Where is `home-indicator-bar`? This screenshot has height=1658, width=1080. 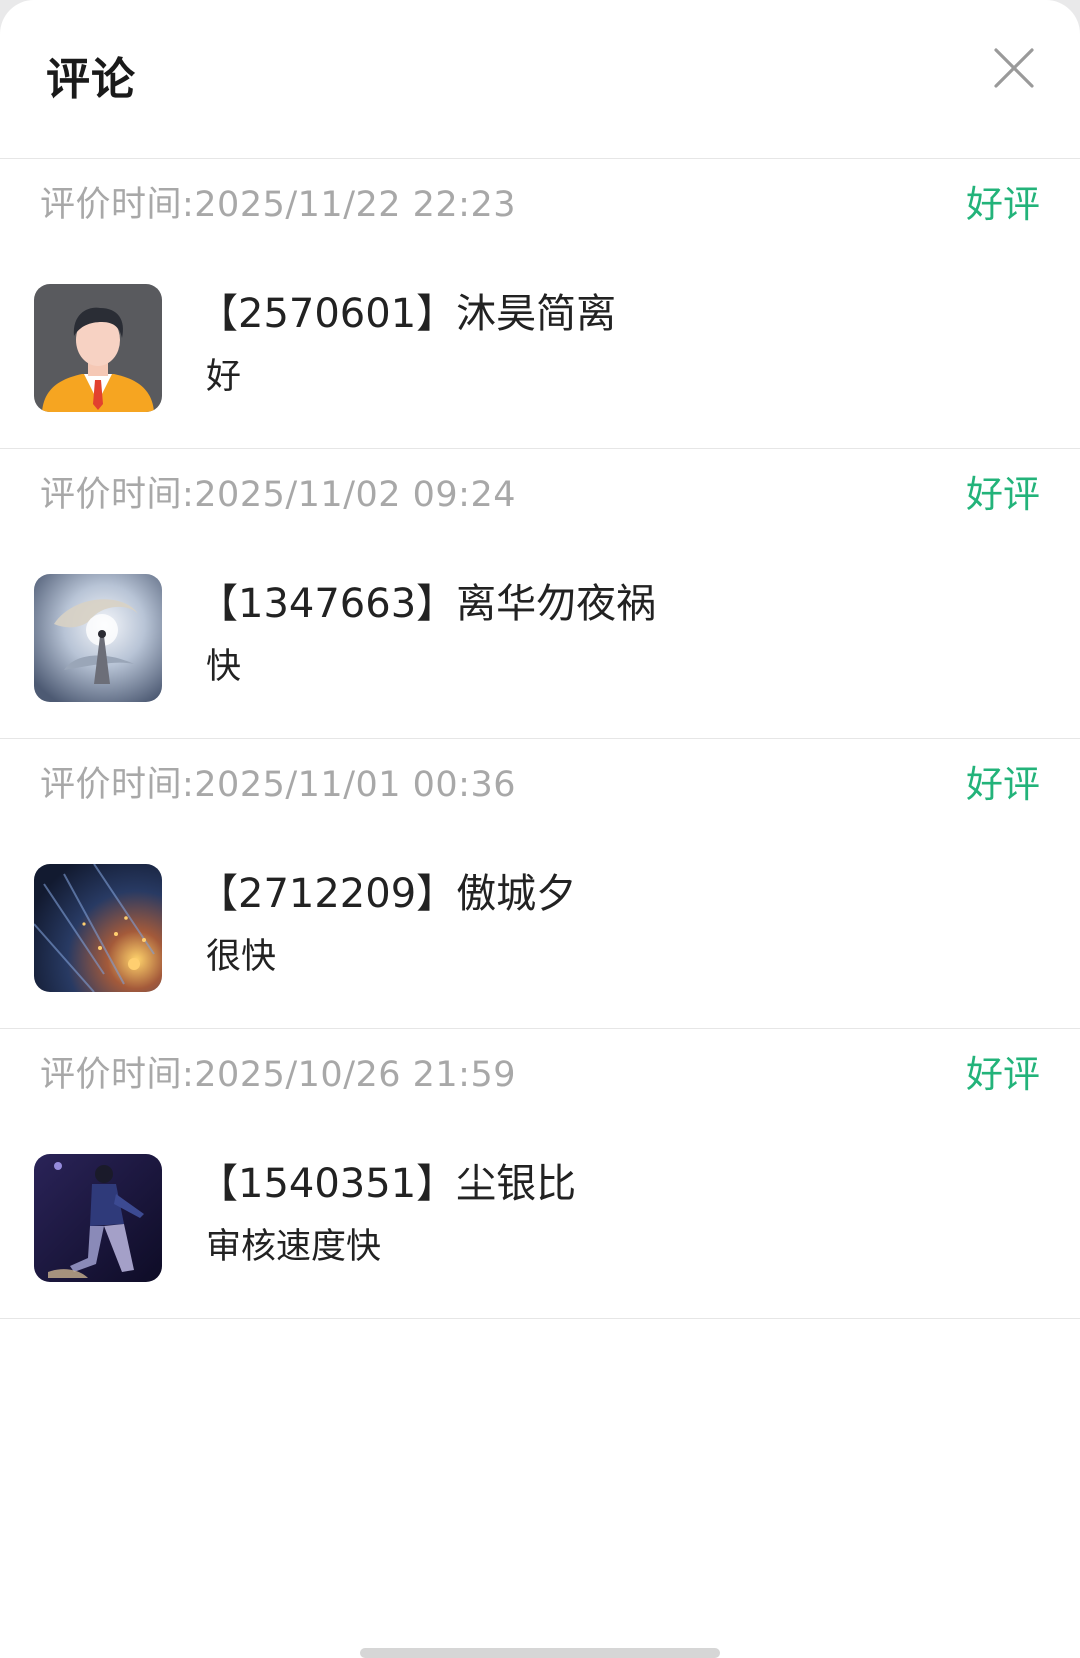 home-indicator-bar is located at coordinates (540, 1653).